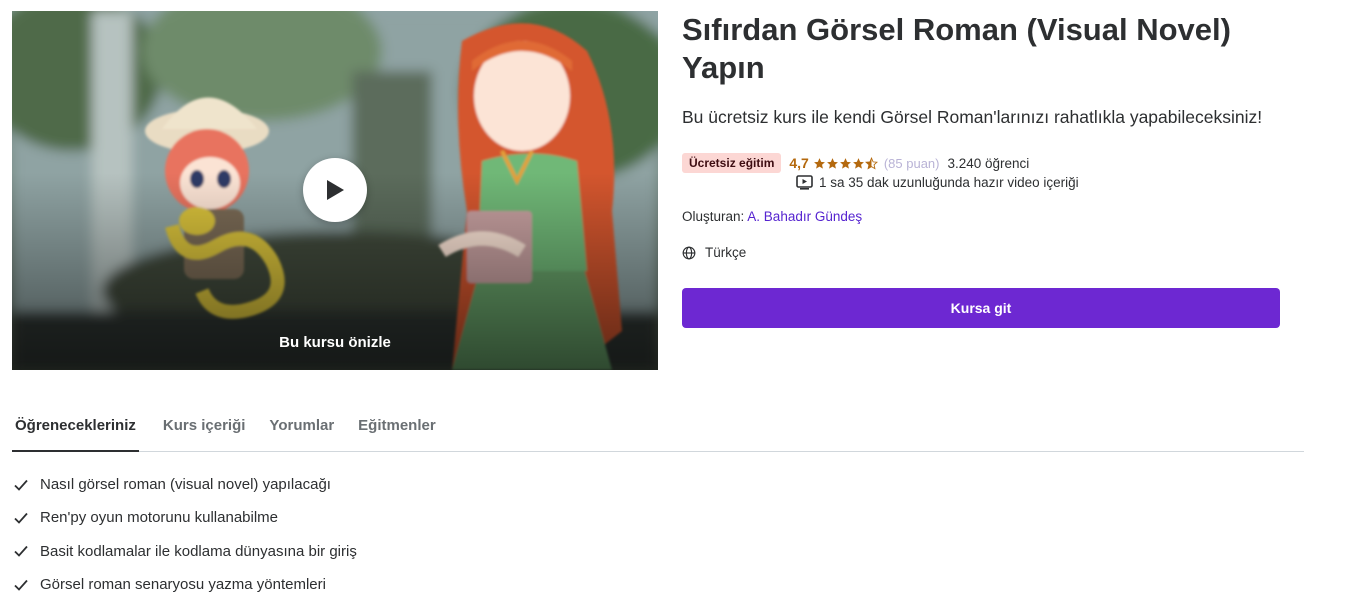 Image resolution: width=1352 pixels, height=615 pixels. I want to click on globe-icon, so click(689, 252).